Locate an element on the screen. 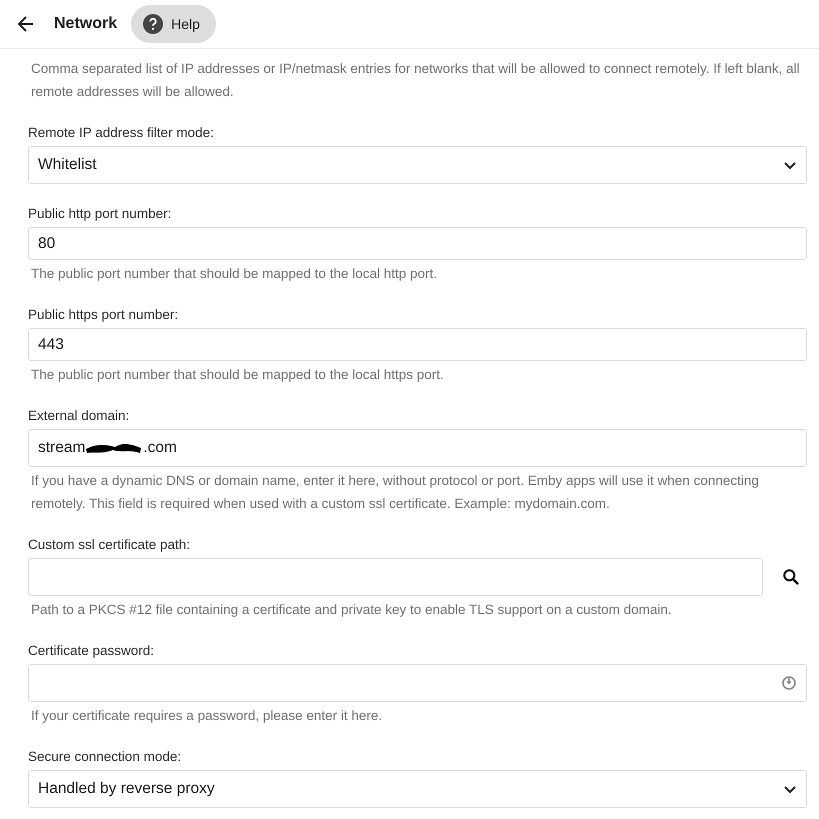 This screenshot has width=819, height=819. field-label: Public https port number: is located at coordinates (104, 314).